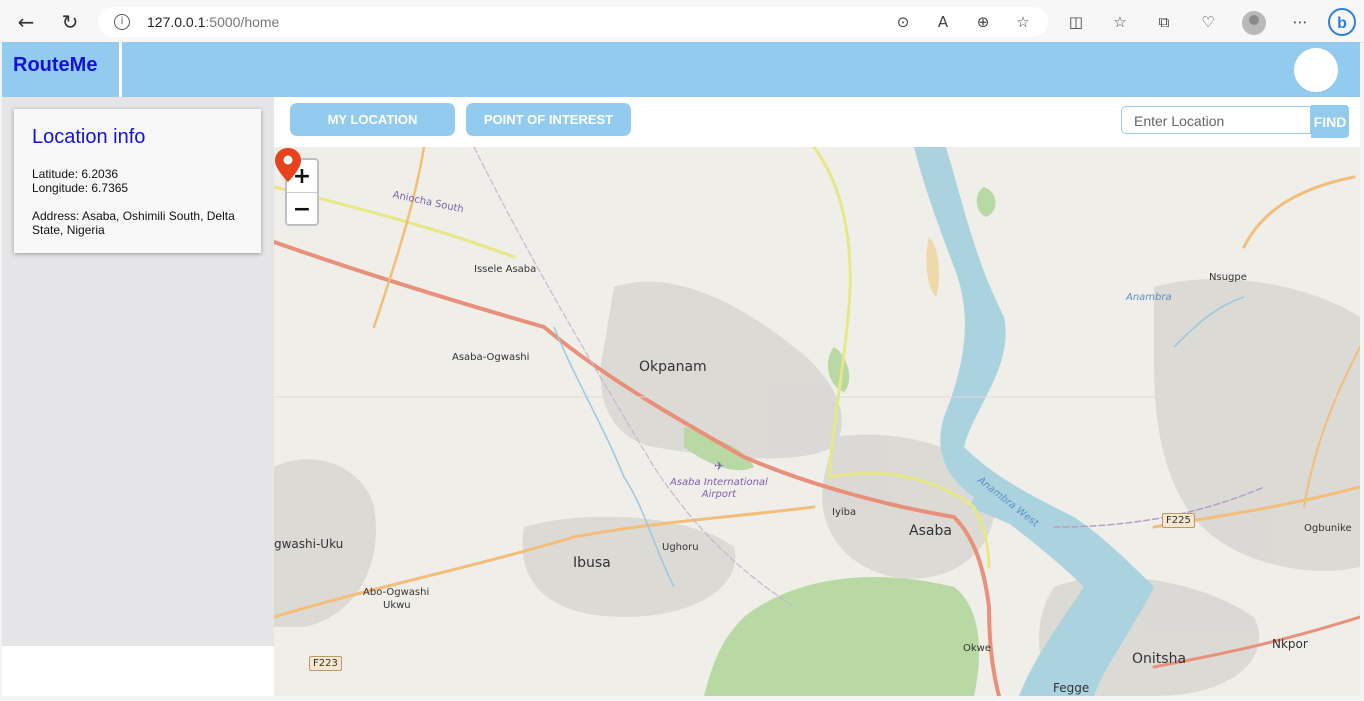  I want to click on read-aloud-icon: A, so click(943, 22).